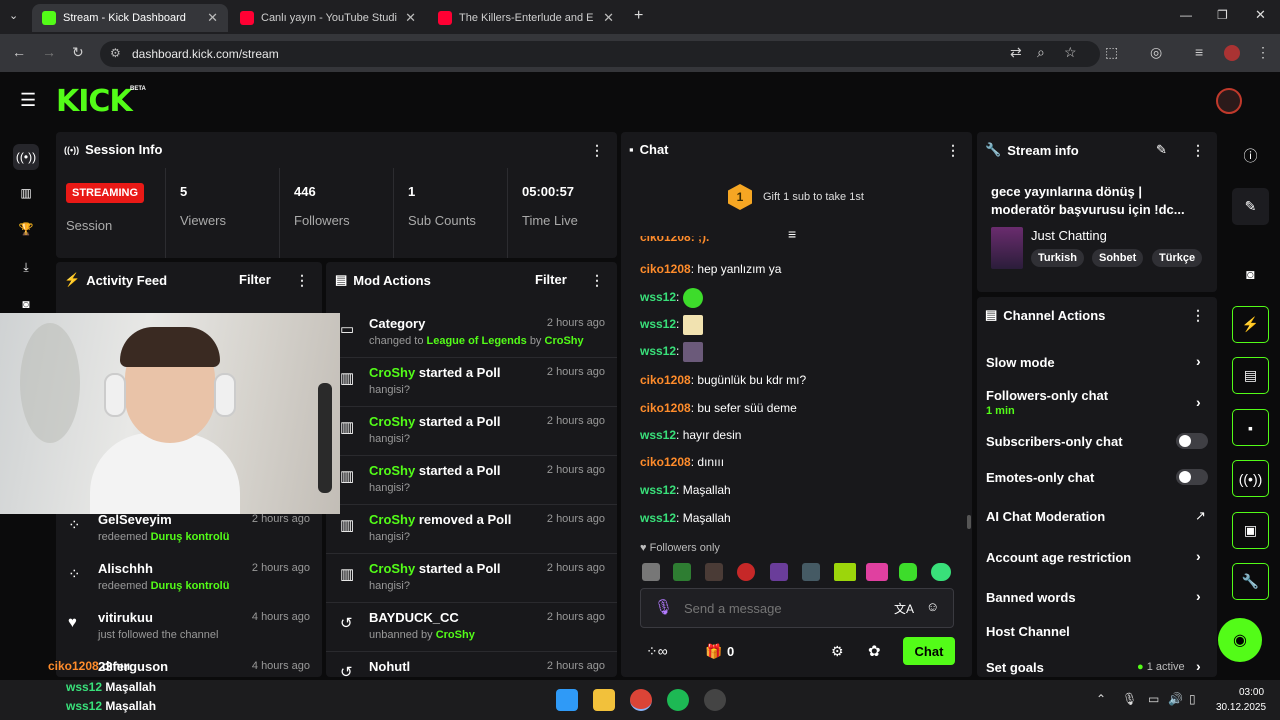  I want to click on app-icon, so click(715, 700).